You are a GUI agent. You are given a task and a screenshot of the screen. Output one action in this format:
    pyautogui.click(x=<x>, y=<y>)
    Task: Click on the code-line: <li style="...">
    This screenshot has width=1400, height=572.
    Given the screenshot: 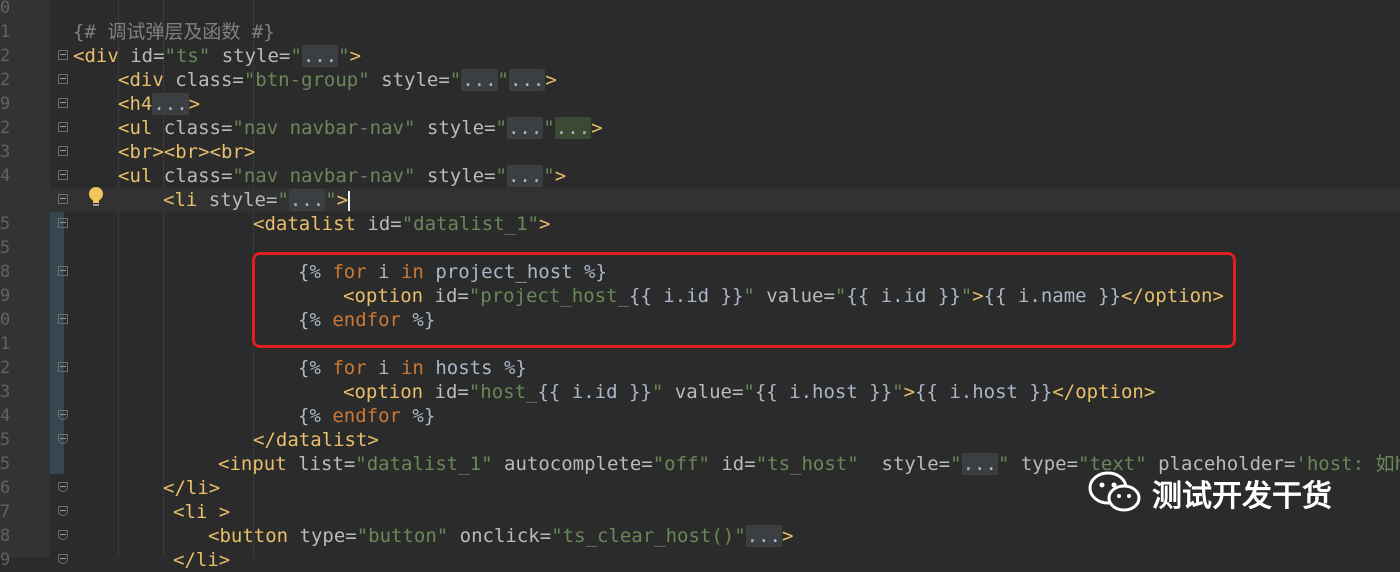 What is the action you would take?
    pyautogui.click(x=700, y=200)
    